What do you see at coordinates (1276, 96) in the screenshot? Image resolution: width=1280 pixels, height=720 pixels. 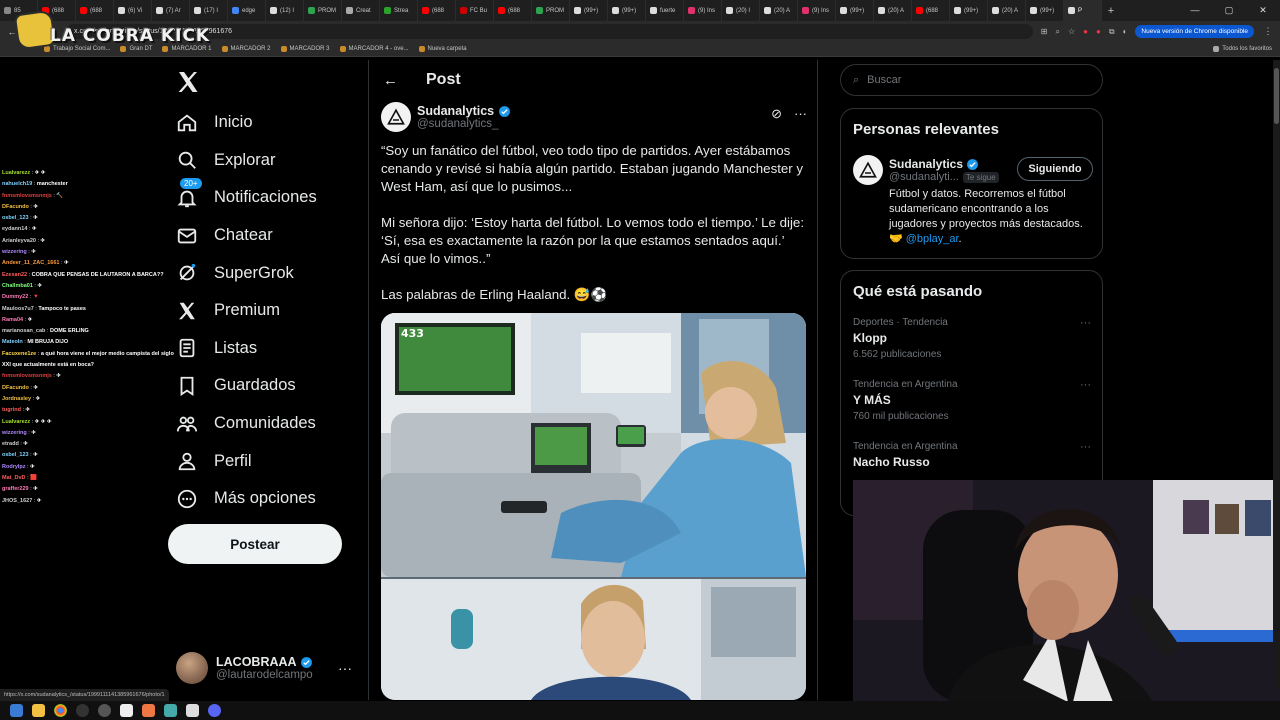 I see `scrollbar-thumb` at bounding box center [1276, 96].